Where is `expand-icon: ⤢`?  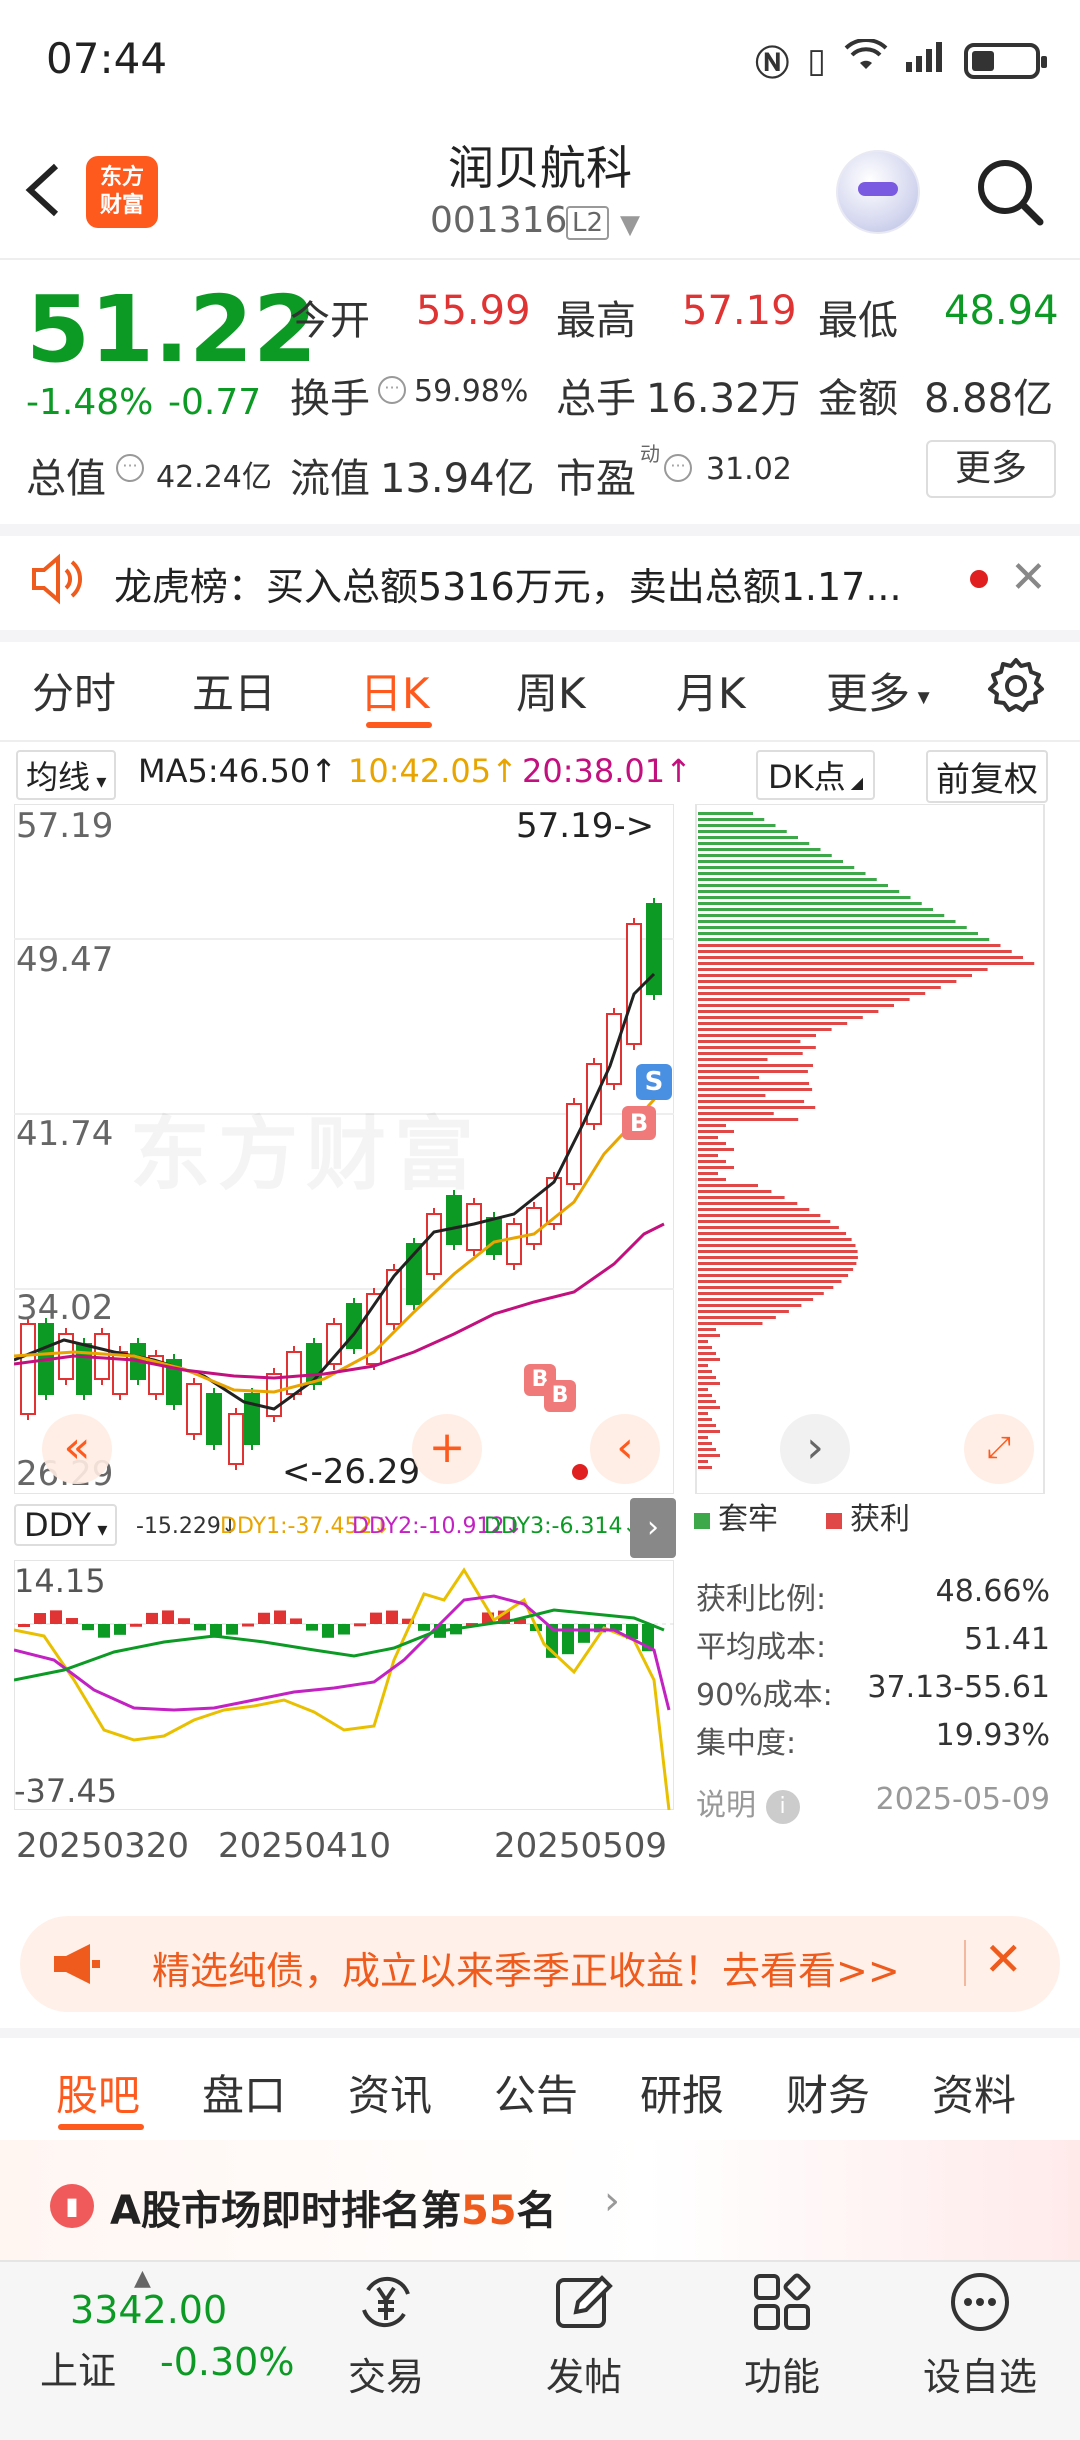
expand-icon: ⤢ is located at coordinates (999, 1449).